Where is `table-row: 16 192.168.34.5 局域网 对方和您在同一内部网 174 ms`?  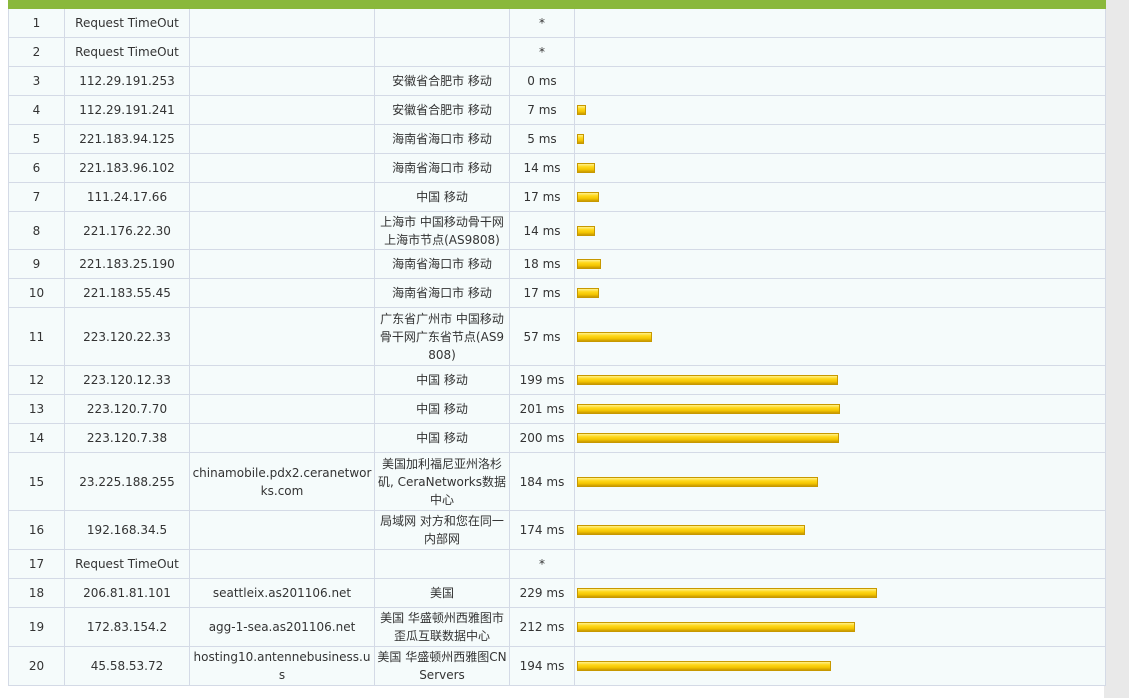
table-row: 16 192.168.34.5 局域网 对方和您在同一内部网 174 ms is located at coordinates (557, 530).